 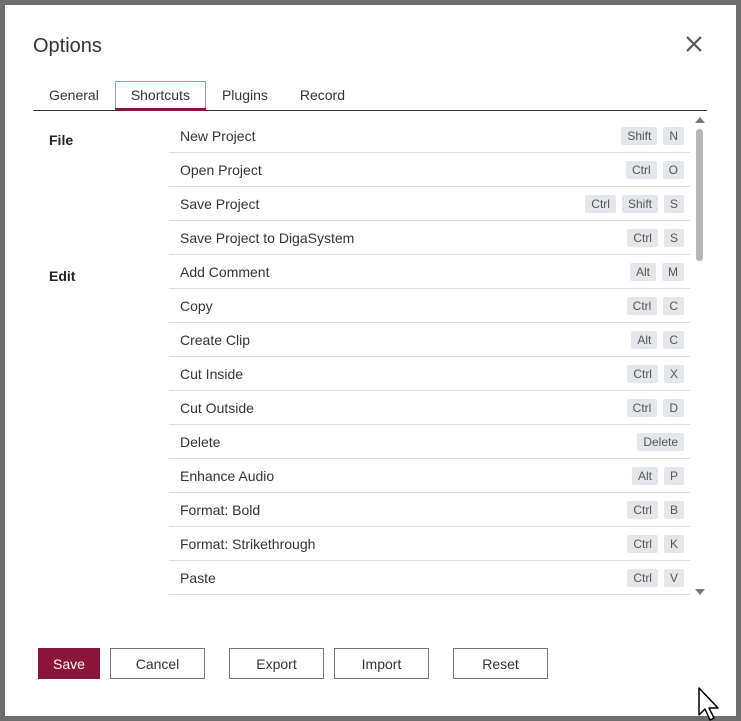 I want to click on dialog-title: Options, so click(x=67, y=46).